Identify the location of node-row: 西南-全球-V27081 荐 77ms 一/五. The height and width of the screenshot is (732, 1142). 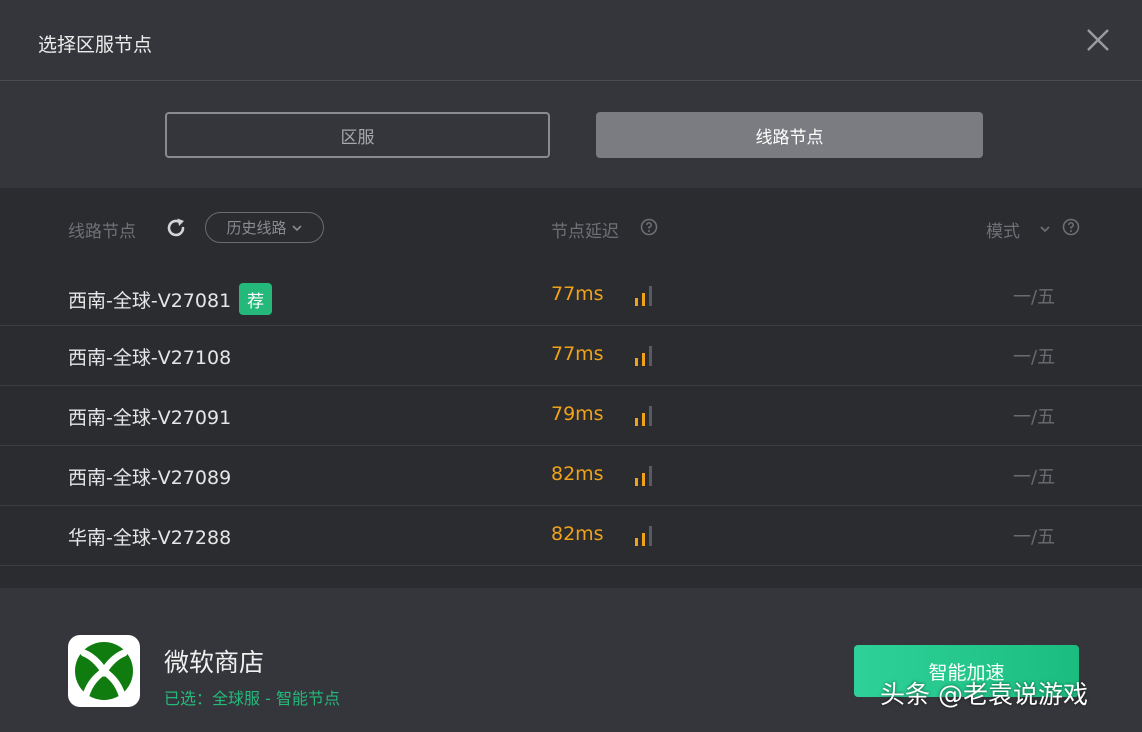
(571, 296).